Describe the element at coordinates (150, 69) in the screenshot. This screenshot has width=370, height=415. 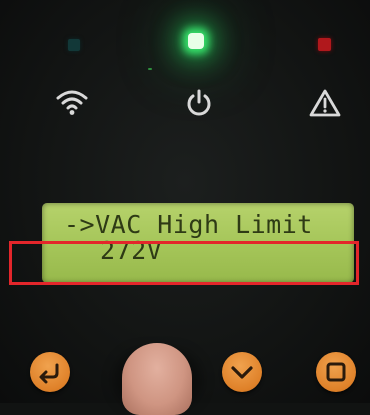
I see `status-glint` at that location.